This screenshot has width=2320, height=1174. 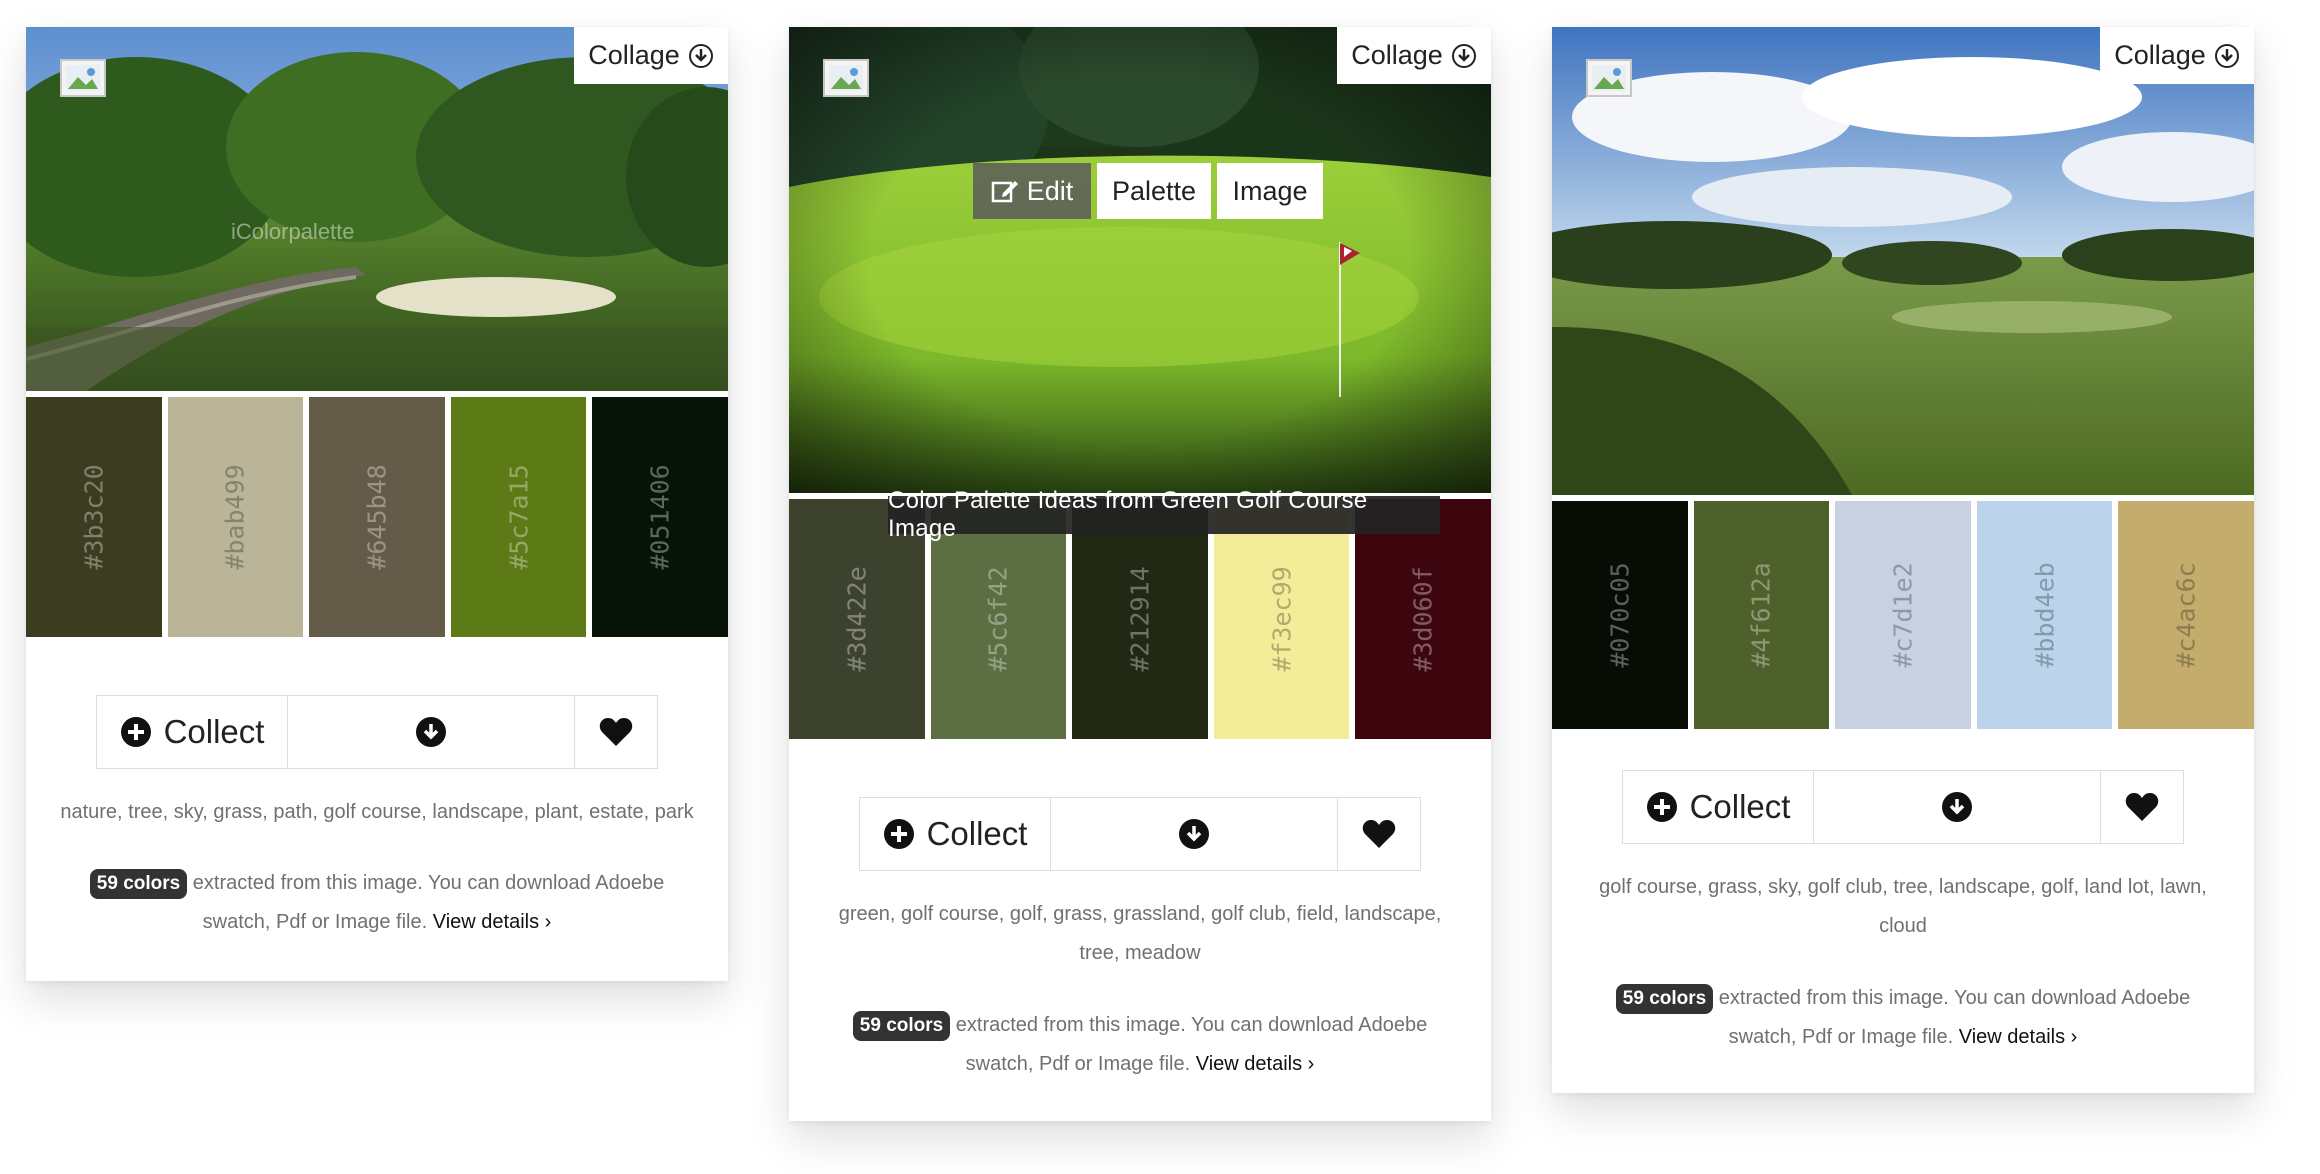 I want to click on swatch-hex: #3b3c20, so click(x=94, y=517).